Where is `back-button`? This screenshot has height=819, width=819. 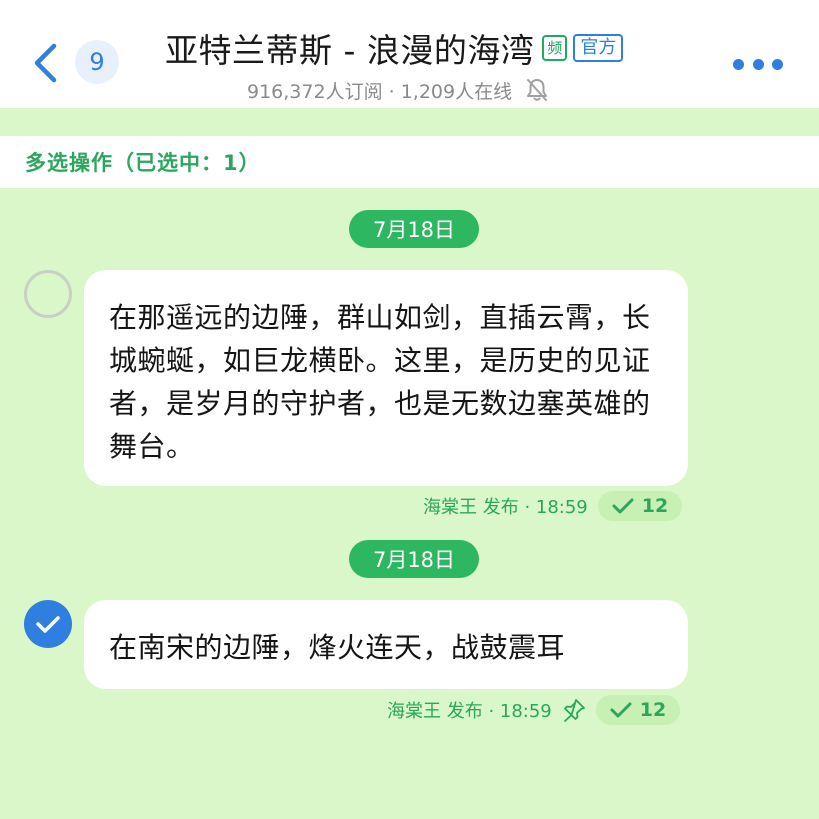
back-button is located at coordinates (45, 63).